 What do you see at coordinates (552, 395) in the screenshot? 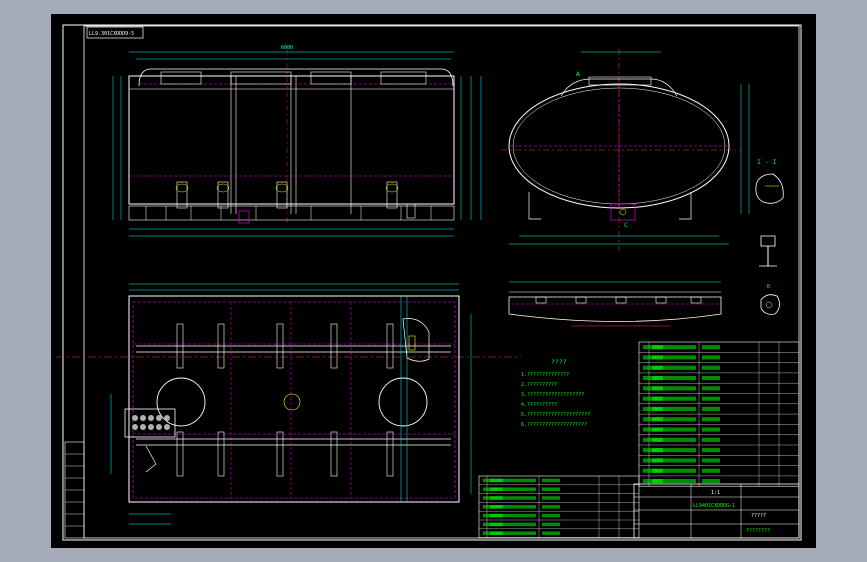
I see `svg-text: 3.???????????????????` at bounding box center [552, 395].